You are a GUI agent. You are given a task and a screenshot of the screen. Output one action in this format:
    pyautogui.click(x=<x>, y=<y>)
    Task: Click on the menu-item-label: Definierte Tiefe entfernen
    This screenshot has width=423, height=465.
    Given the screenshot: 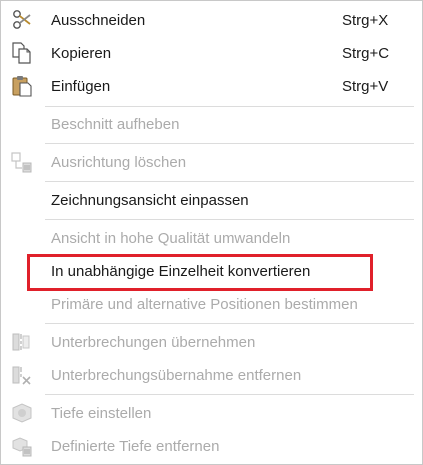 What is the action you would take?
    pyautogui.click(x=135, y=446)
    